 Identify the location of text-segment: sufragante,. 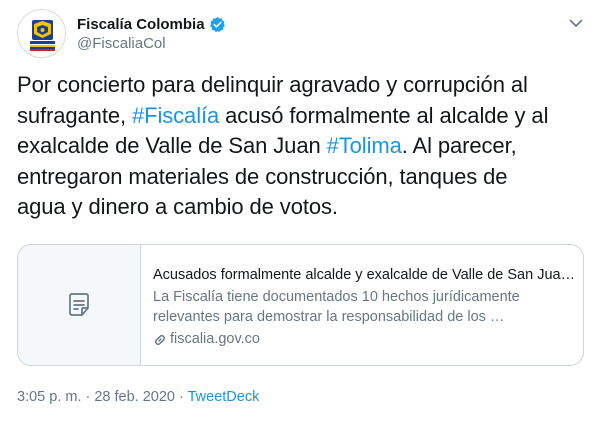
(74, 115).